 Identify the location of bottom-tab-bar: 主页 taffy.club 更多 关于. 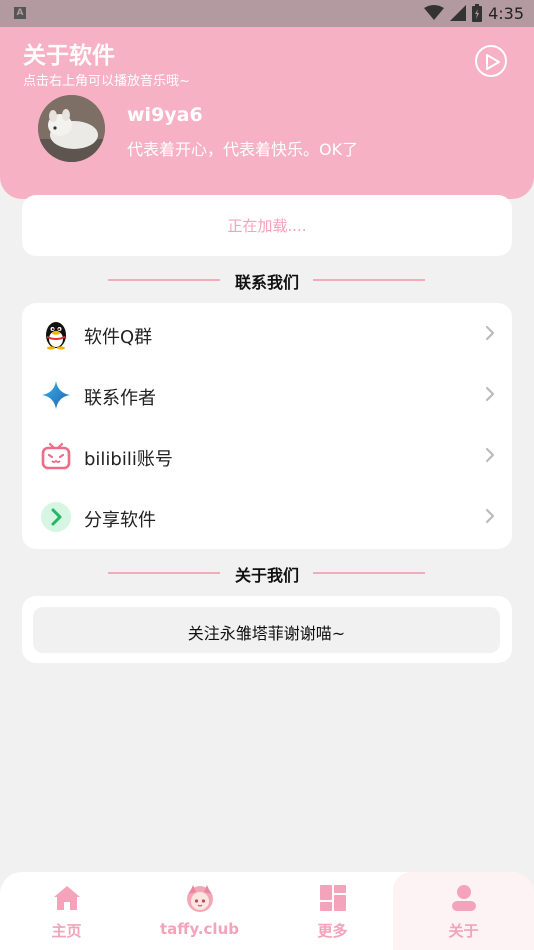
(267, 911).